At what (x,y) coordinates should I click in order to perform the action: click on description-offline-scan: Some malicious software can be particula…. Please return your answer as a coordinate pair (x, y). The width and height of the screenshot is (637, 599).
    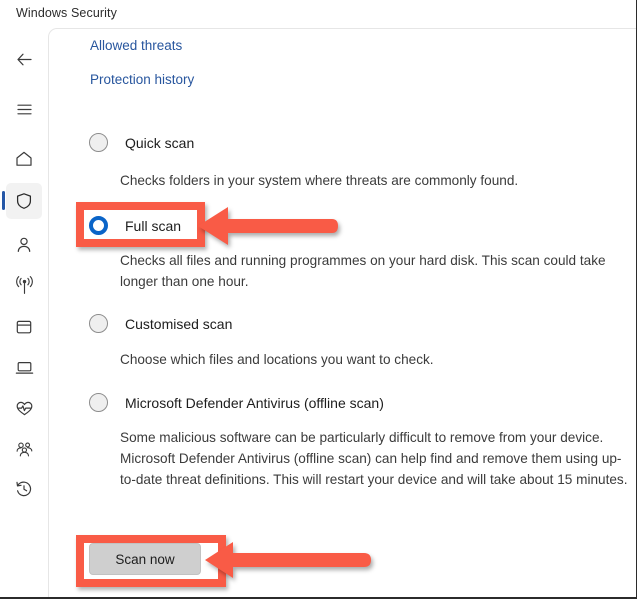
    Looking at the image, I should click on (374, 458).